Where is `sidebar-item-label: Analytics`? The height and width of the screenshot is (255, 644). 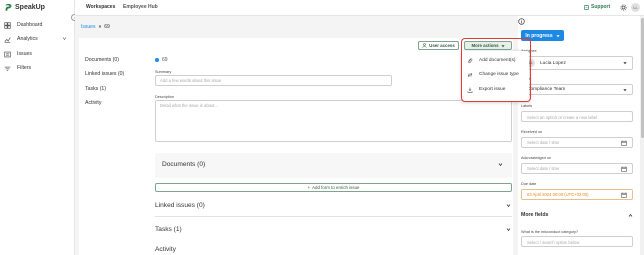 sidebar-item-label: Analytics is located at coordinates (27, 39).